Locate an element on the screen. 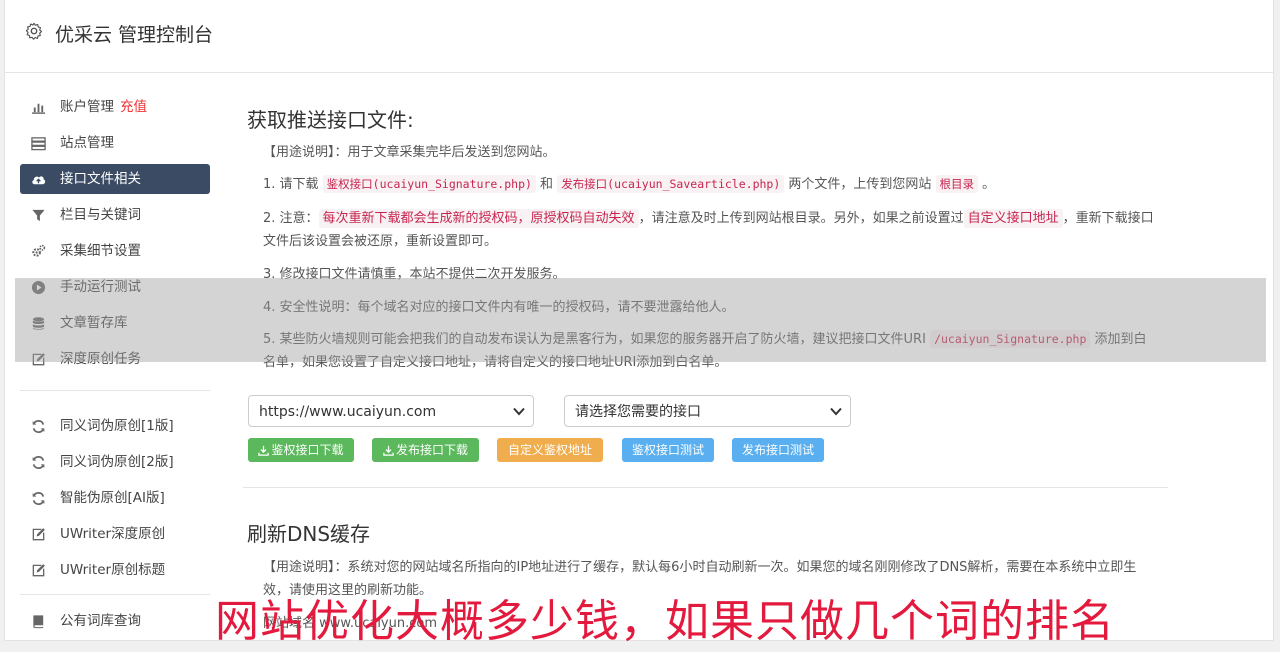 This screenshot has width=1280, height=652. button-label: 自定义鉴权地址 is located at coordinates (549, 450).